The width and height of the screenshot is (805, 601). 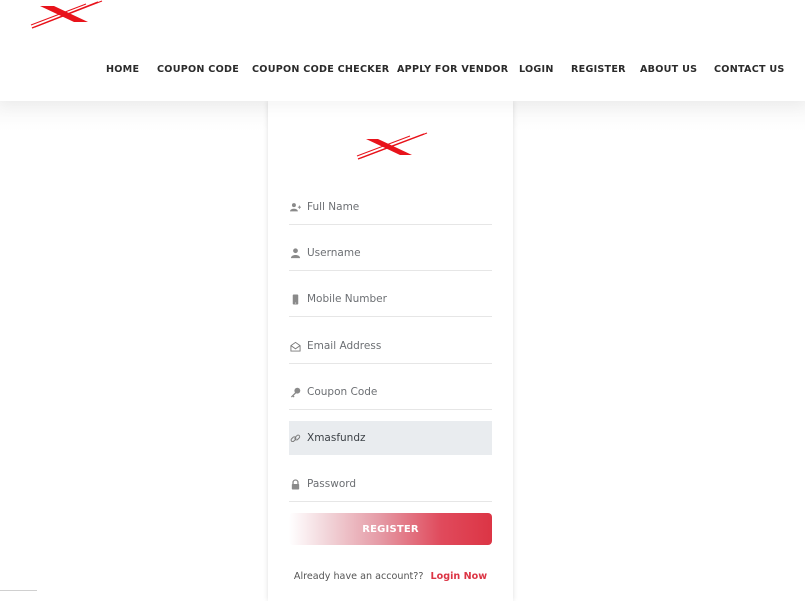 I want to click on username-input, so click(x=397, y=253).